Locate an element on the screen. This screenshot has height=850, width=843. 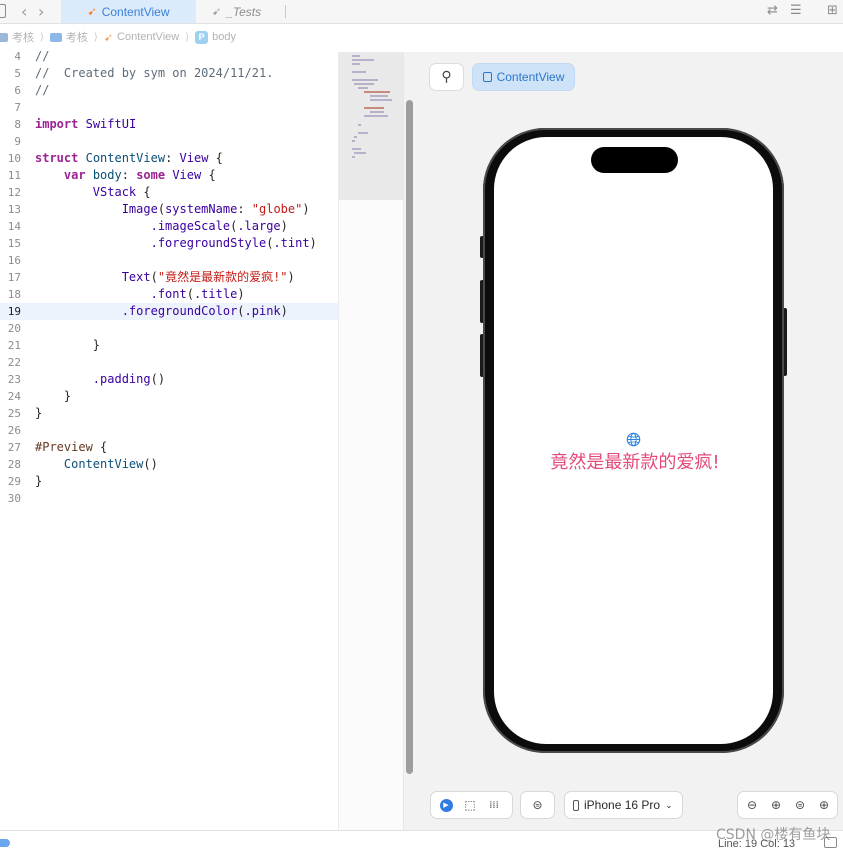
related-items-icon: ⇄ is located at coordinates (772, 10).